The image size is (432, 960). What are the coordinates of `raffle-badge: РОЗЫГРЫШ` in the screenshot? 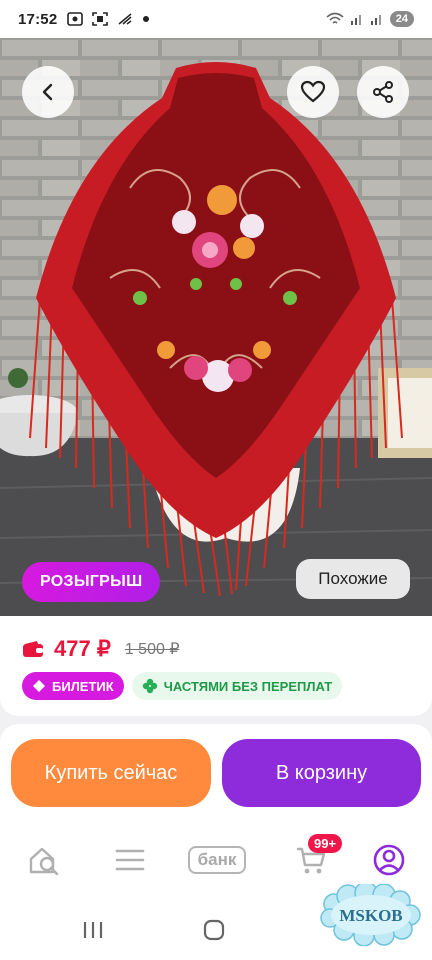 It's located at (91, 582).